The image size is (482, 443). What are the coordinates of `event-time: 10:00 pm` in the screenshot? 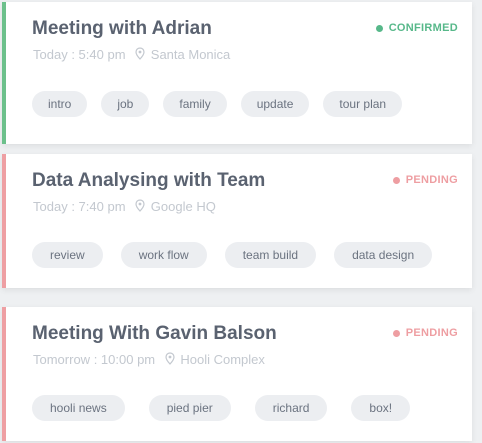 It's located at (128, 359).